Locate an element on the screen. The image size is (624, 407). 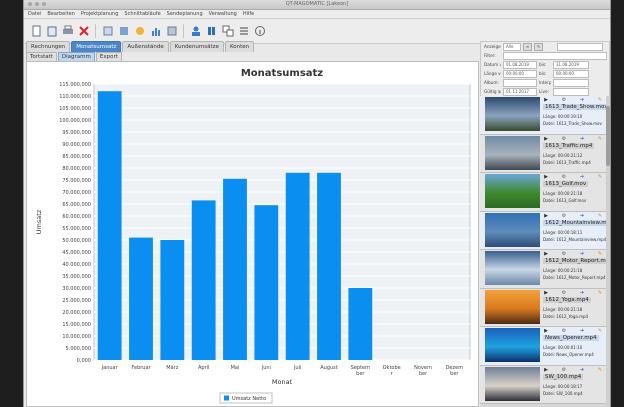
print-icon is located at coordinates (67, 29).